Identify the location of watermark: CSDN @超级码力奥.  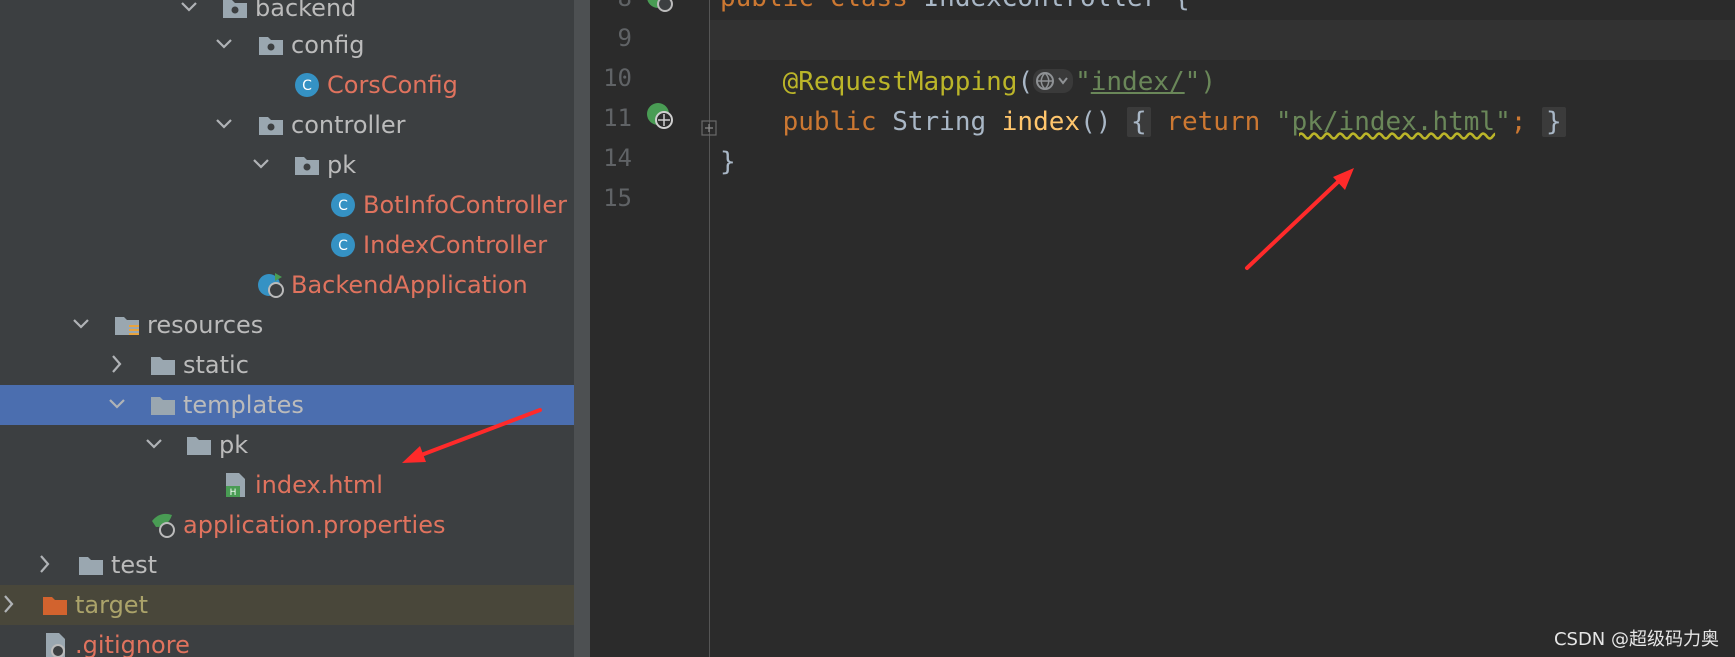
(1636, 639).